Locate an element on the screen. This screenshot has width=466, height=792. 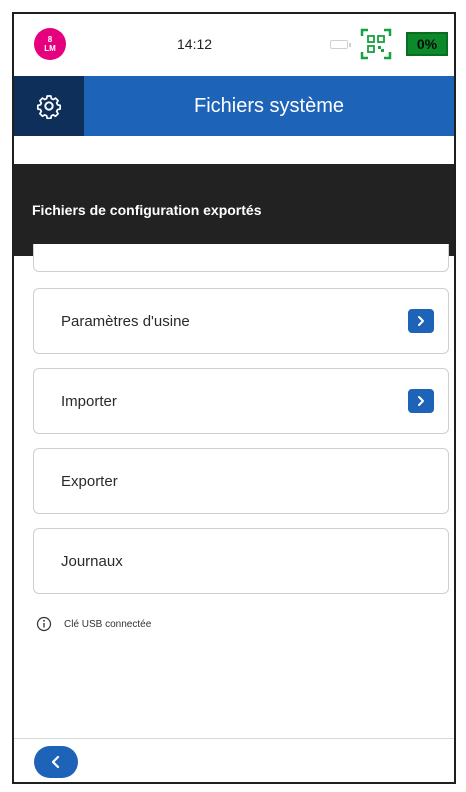
back-button is located at coordinates (56, 762).